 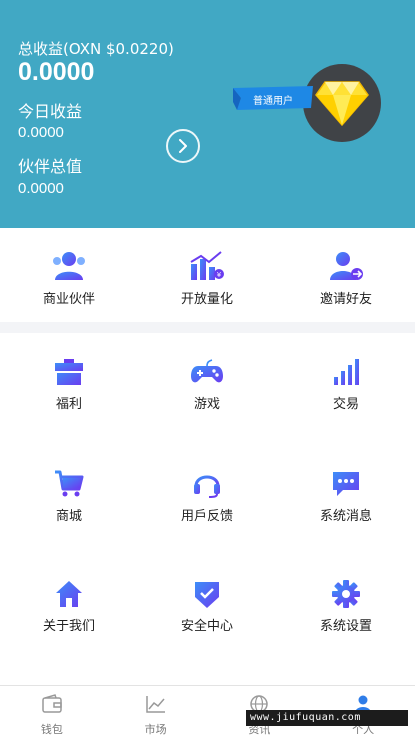 I want to click on partner-value-amount: 0.0000, so click(x=41, y=188).